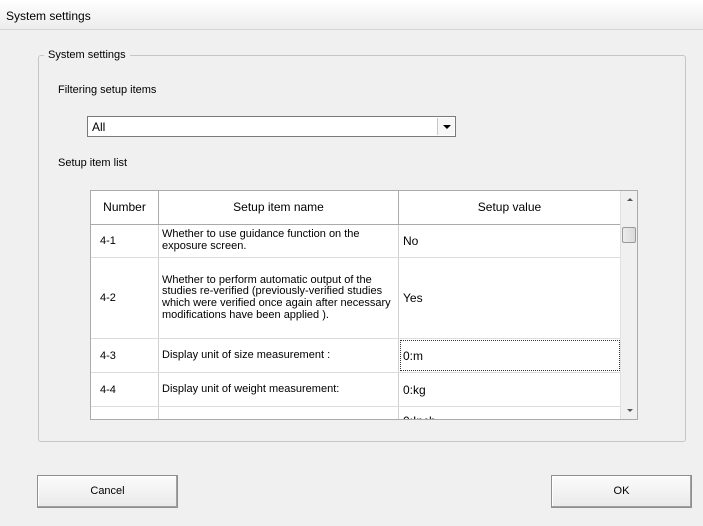 The height and width of the screenshot is (526, 703). Describe the element at coordinates (279, 355) in the screenshot. I see `row-name: Display unit of size measurement :` at that location.